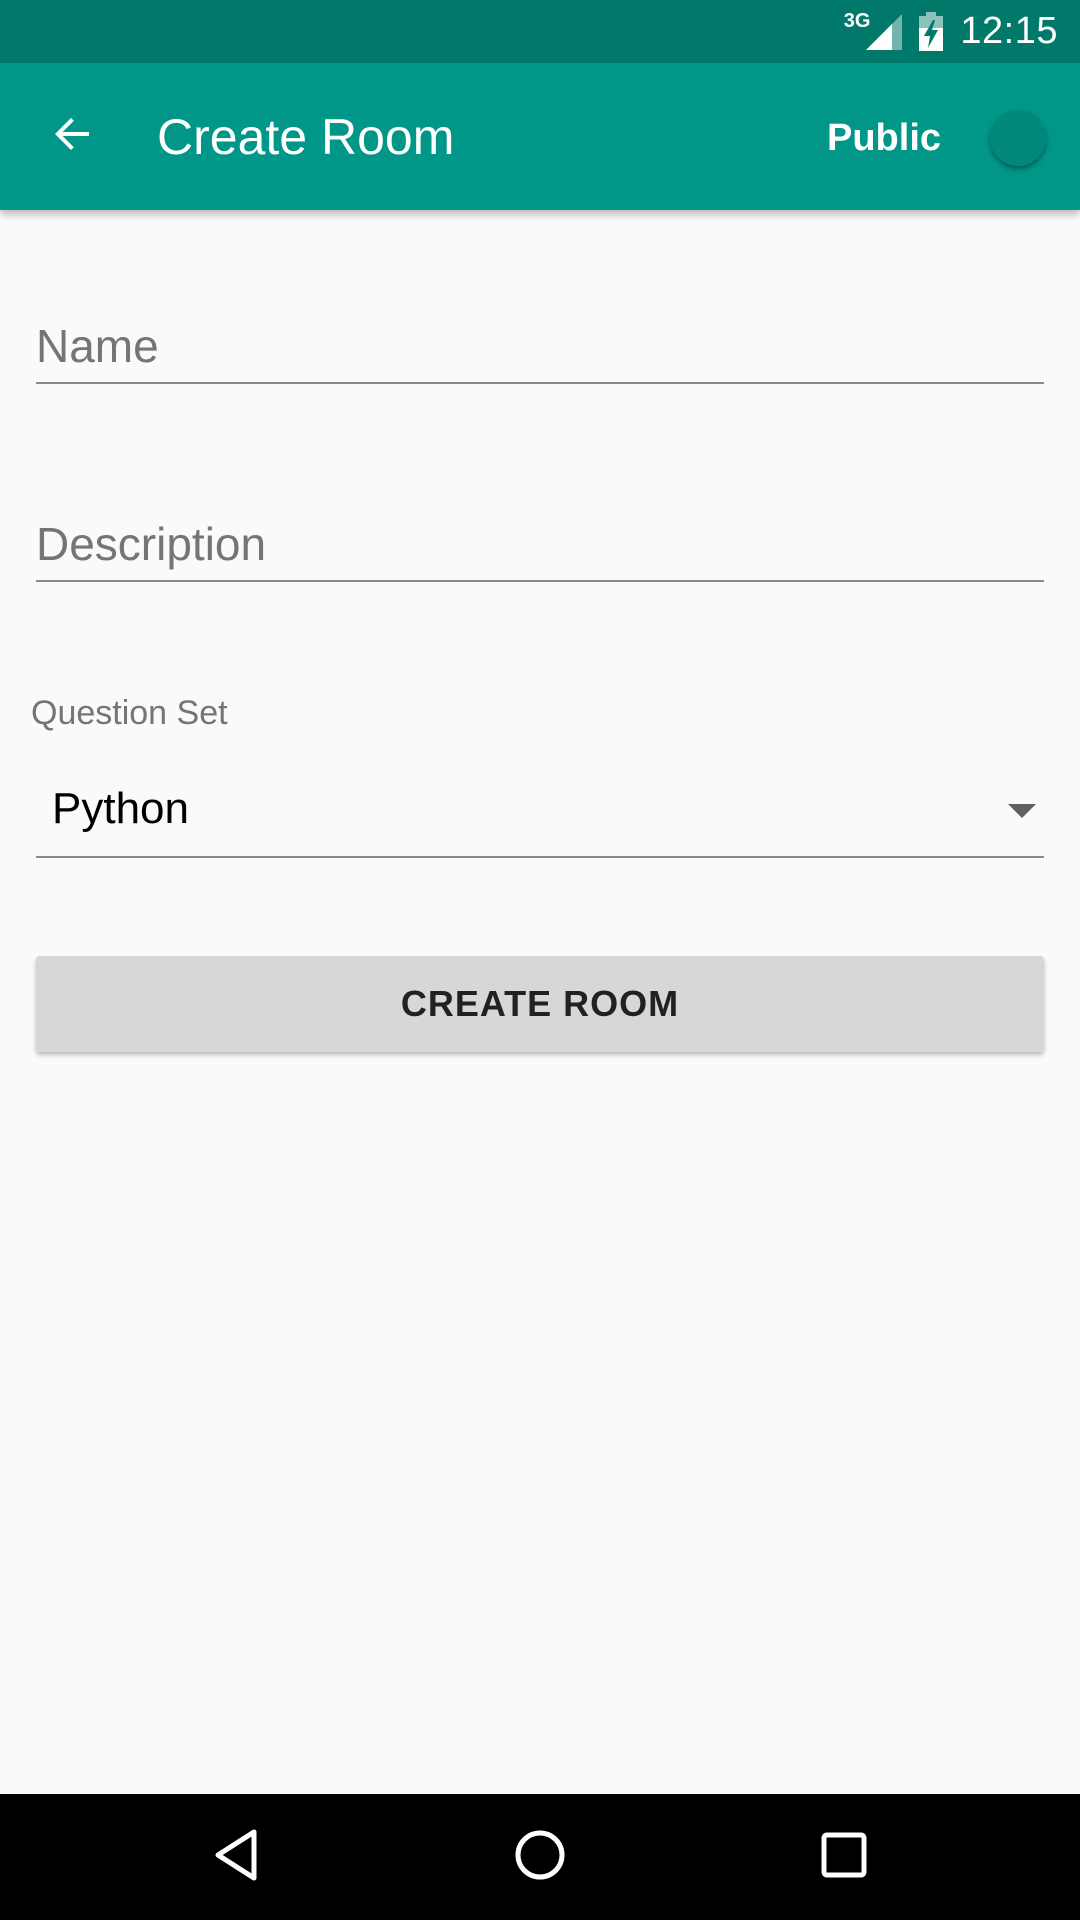 This screenshot has width=1080, height=1920. What do you see at coordinates (1022, 811) in the screenshot?
I see `dropdown-arrow-icon` at bounding box center [1022, 811].